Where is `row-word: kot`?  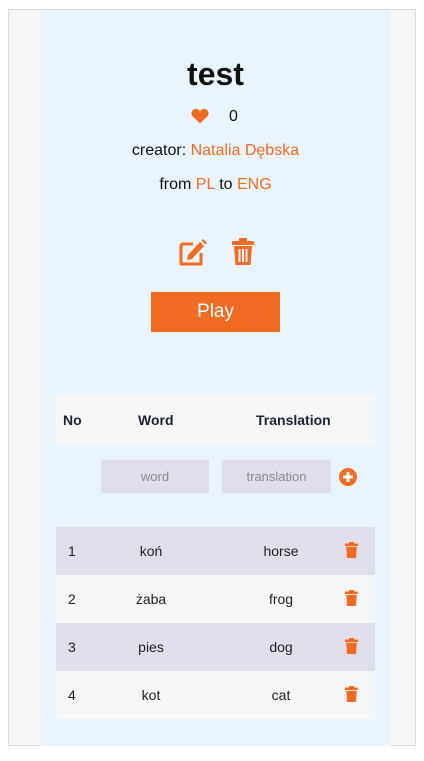
row-word: kot is located at coordinates (151, 695).